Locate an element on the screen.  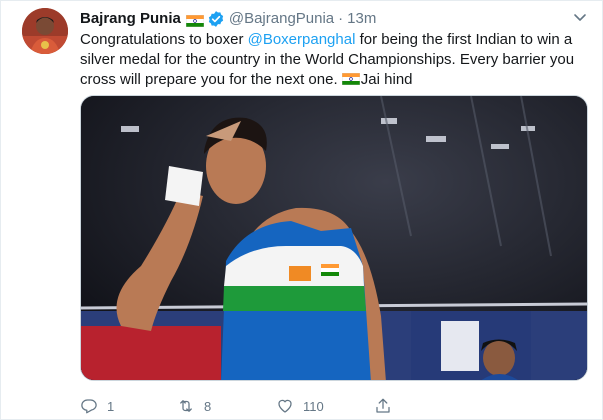
share-icon is located at coordinates (383, 405).